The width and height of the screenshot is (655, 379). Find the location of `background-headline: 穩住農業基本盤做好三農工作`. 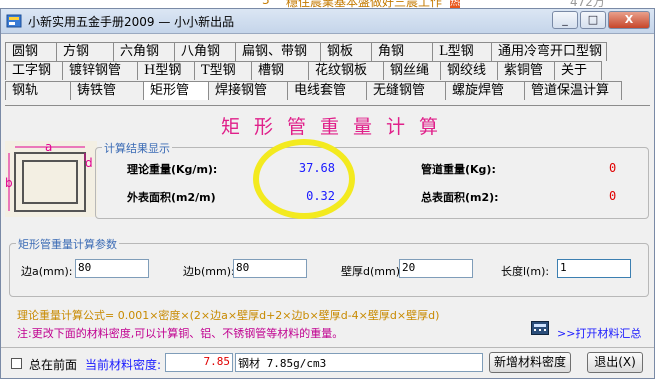

background-headline: 穩住農業基本盤做好三農工作 is located at coordinates (364, 4).